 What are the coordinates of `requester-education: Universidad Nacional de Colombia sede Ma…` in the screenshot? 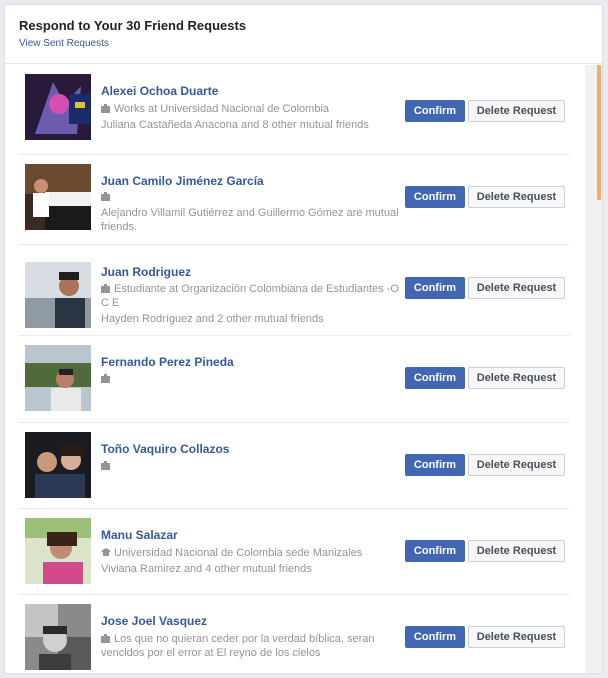 It's located at (251, 553).